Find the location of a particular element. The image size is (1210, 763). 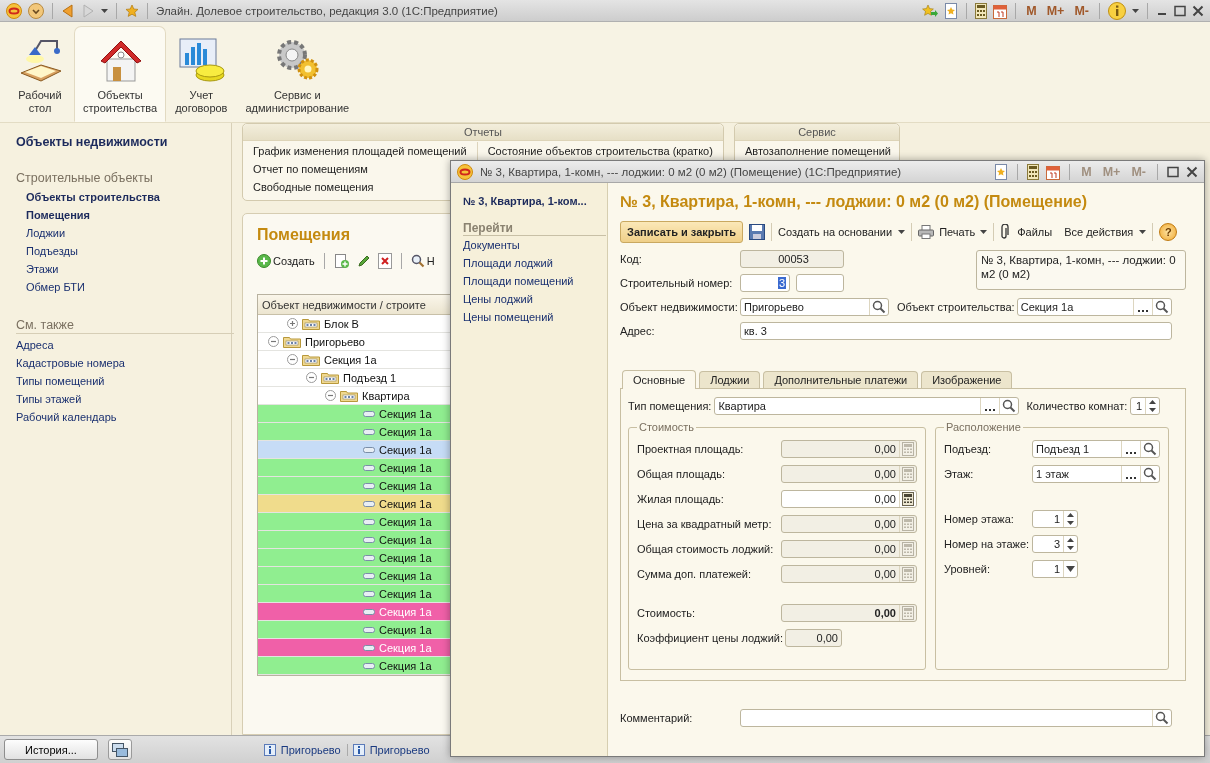

help-button: ? is located at coordinates (1168, 232).